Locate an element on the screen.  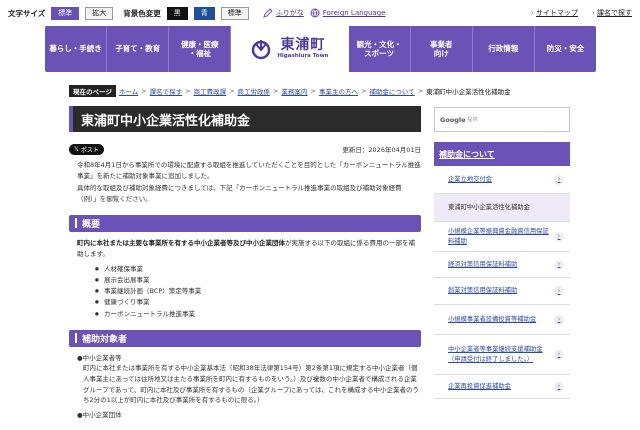
nav-living-label: 暮らし・手続き is located at coordinates (75, 49).